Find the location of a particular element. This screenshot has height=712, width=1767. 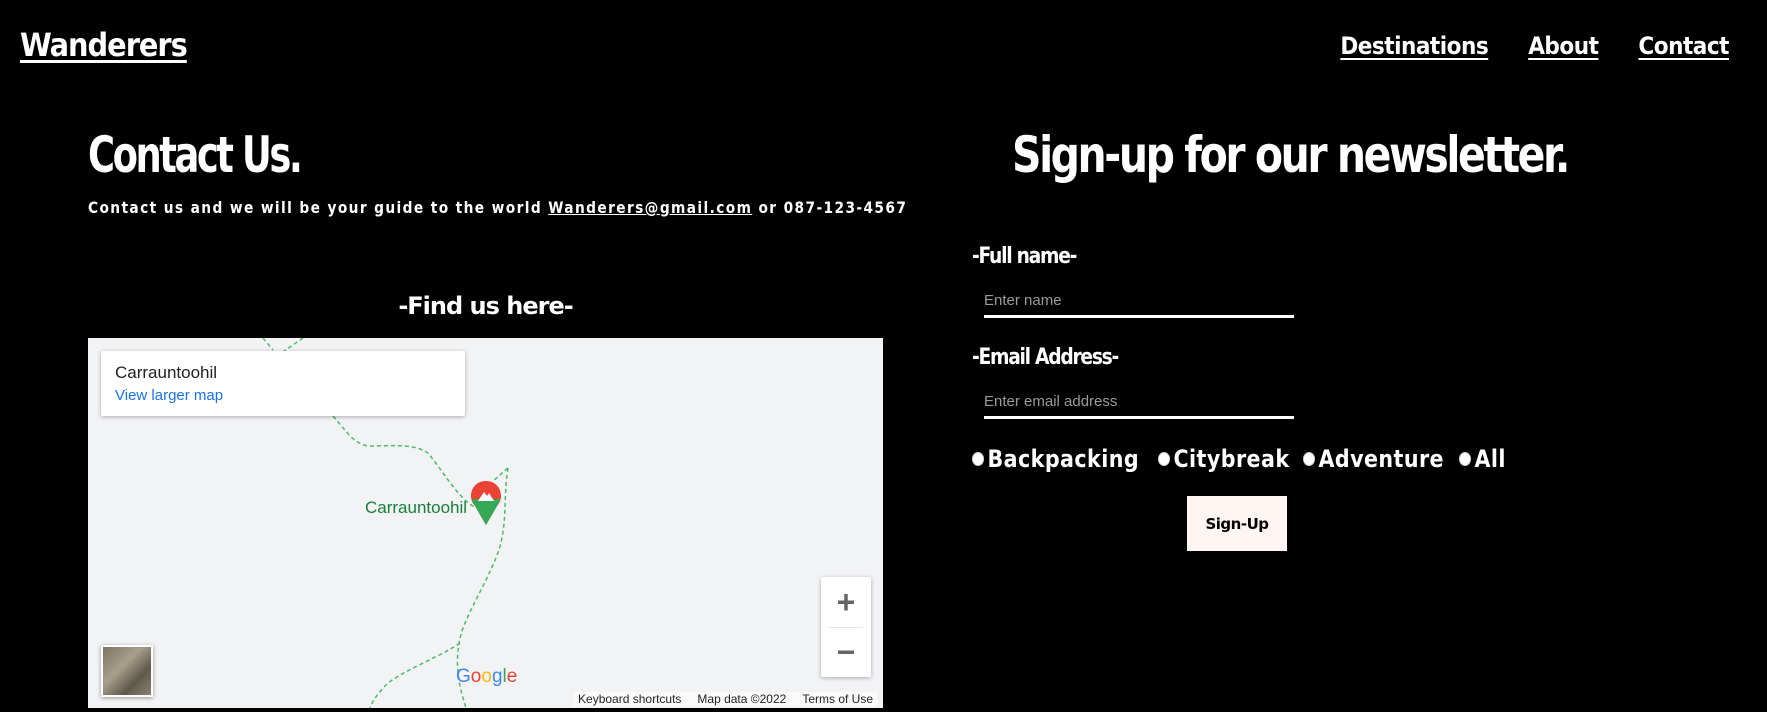

radio-all-circle is located at coordinates (1465, 459).